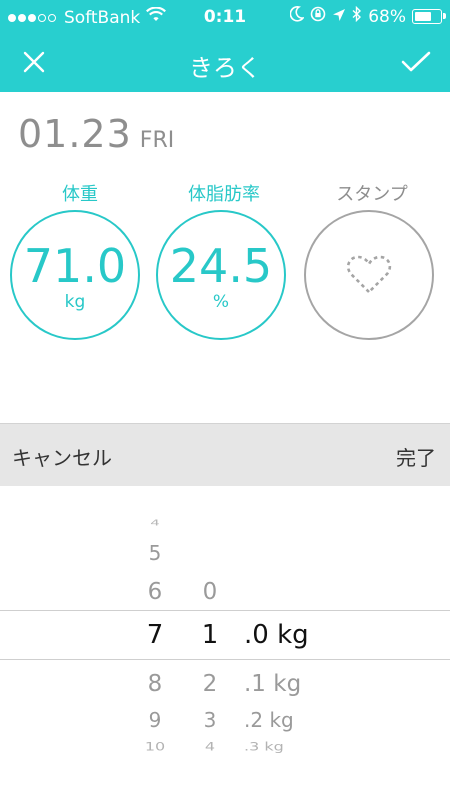  Describe the element at coordinates (155, 684) in the screenshot. I see `picker-item: 8` at that location.